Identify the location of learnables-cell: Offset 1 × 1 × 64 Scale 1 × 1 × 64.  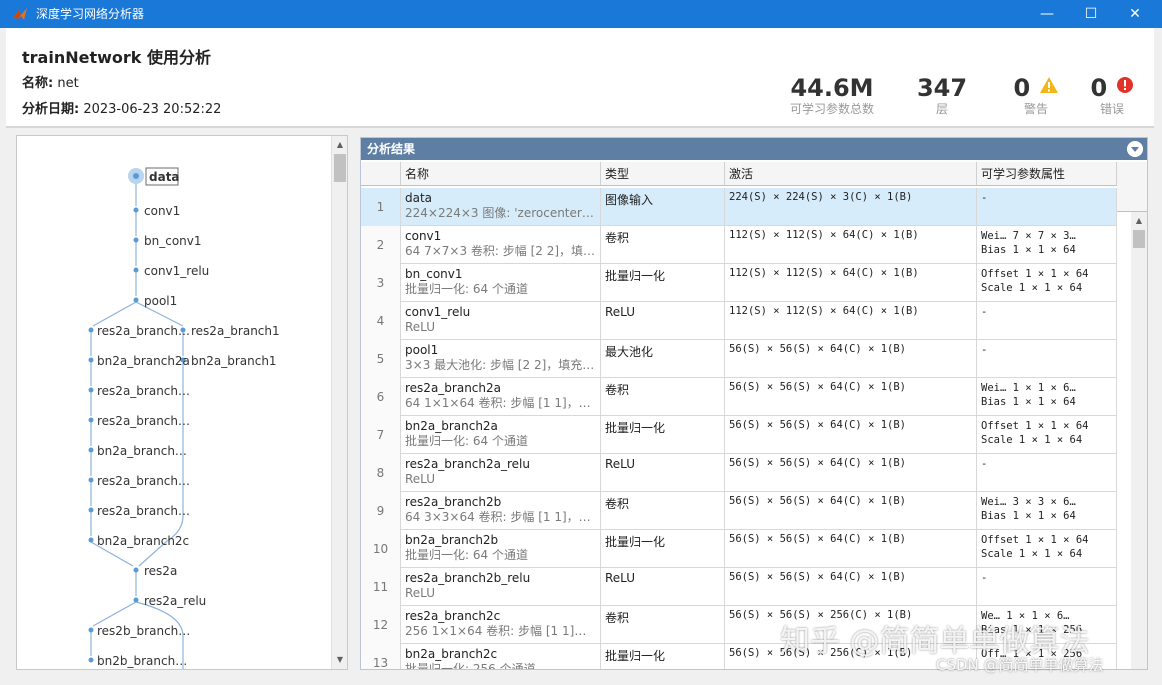
(1047, 283).